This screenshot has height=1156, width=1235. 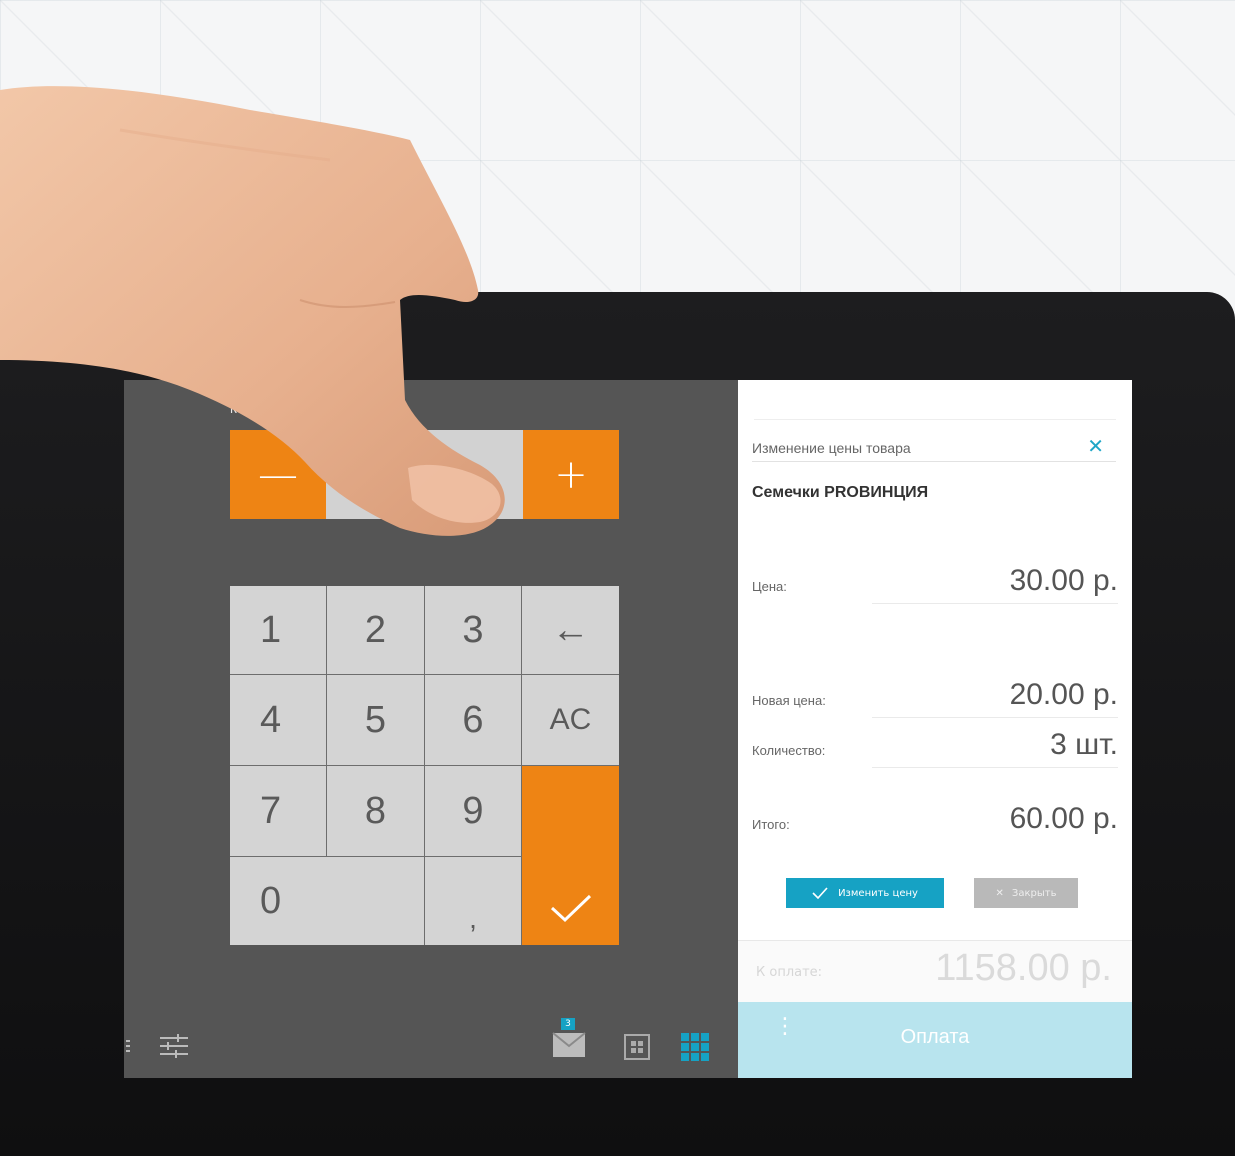 What do you see at coordinates (840, 492) in the screenshot?
I see `product-name: Семечки PROВИНЦИЯ` at bounding box center [840, 492].